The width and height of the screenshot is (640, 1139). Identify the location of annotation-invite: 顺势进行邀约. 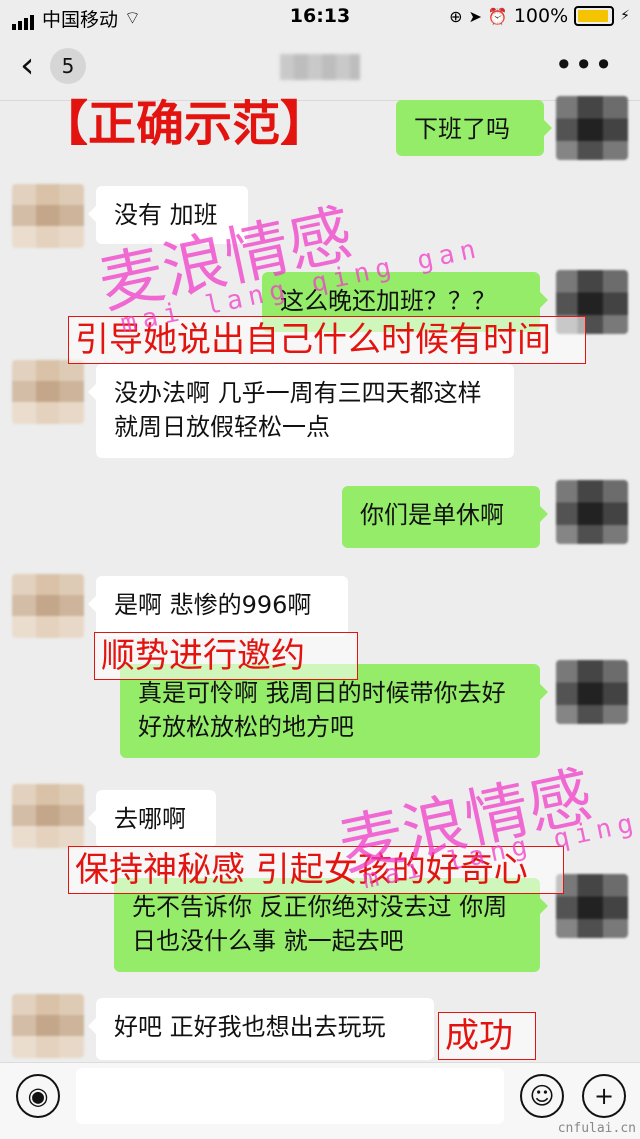
(226, 656).